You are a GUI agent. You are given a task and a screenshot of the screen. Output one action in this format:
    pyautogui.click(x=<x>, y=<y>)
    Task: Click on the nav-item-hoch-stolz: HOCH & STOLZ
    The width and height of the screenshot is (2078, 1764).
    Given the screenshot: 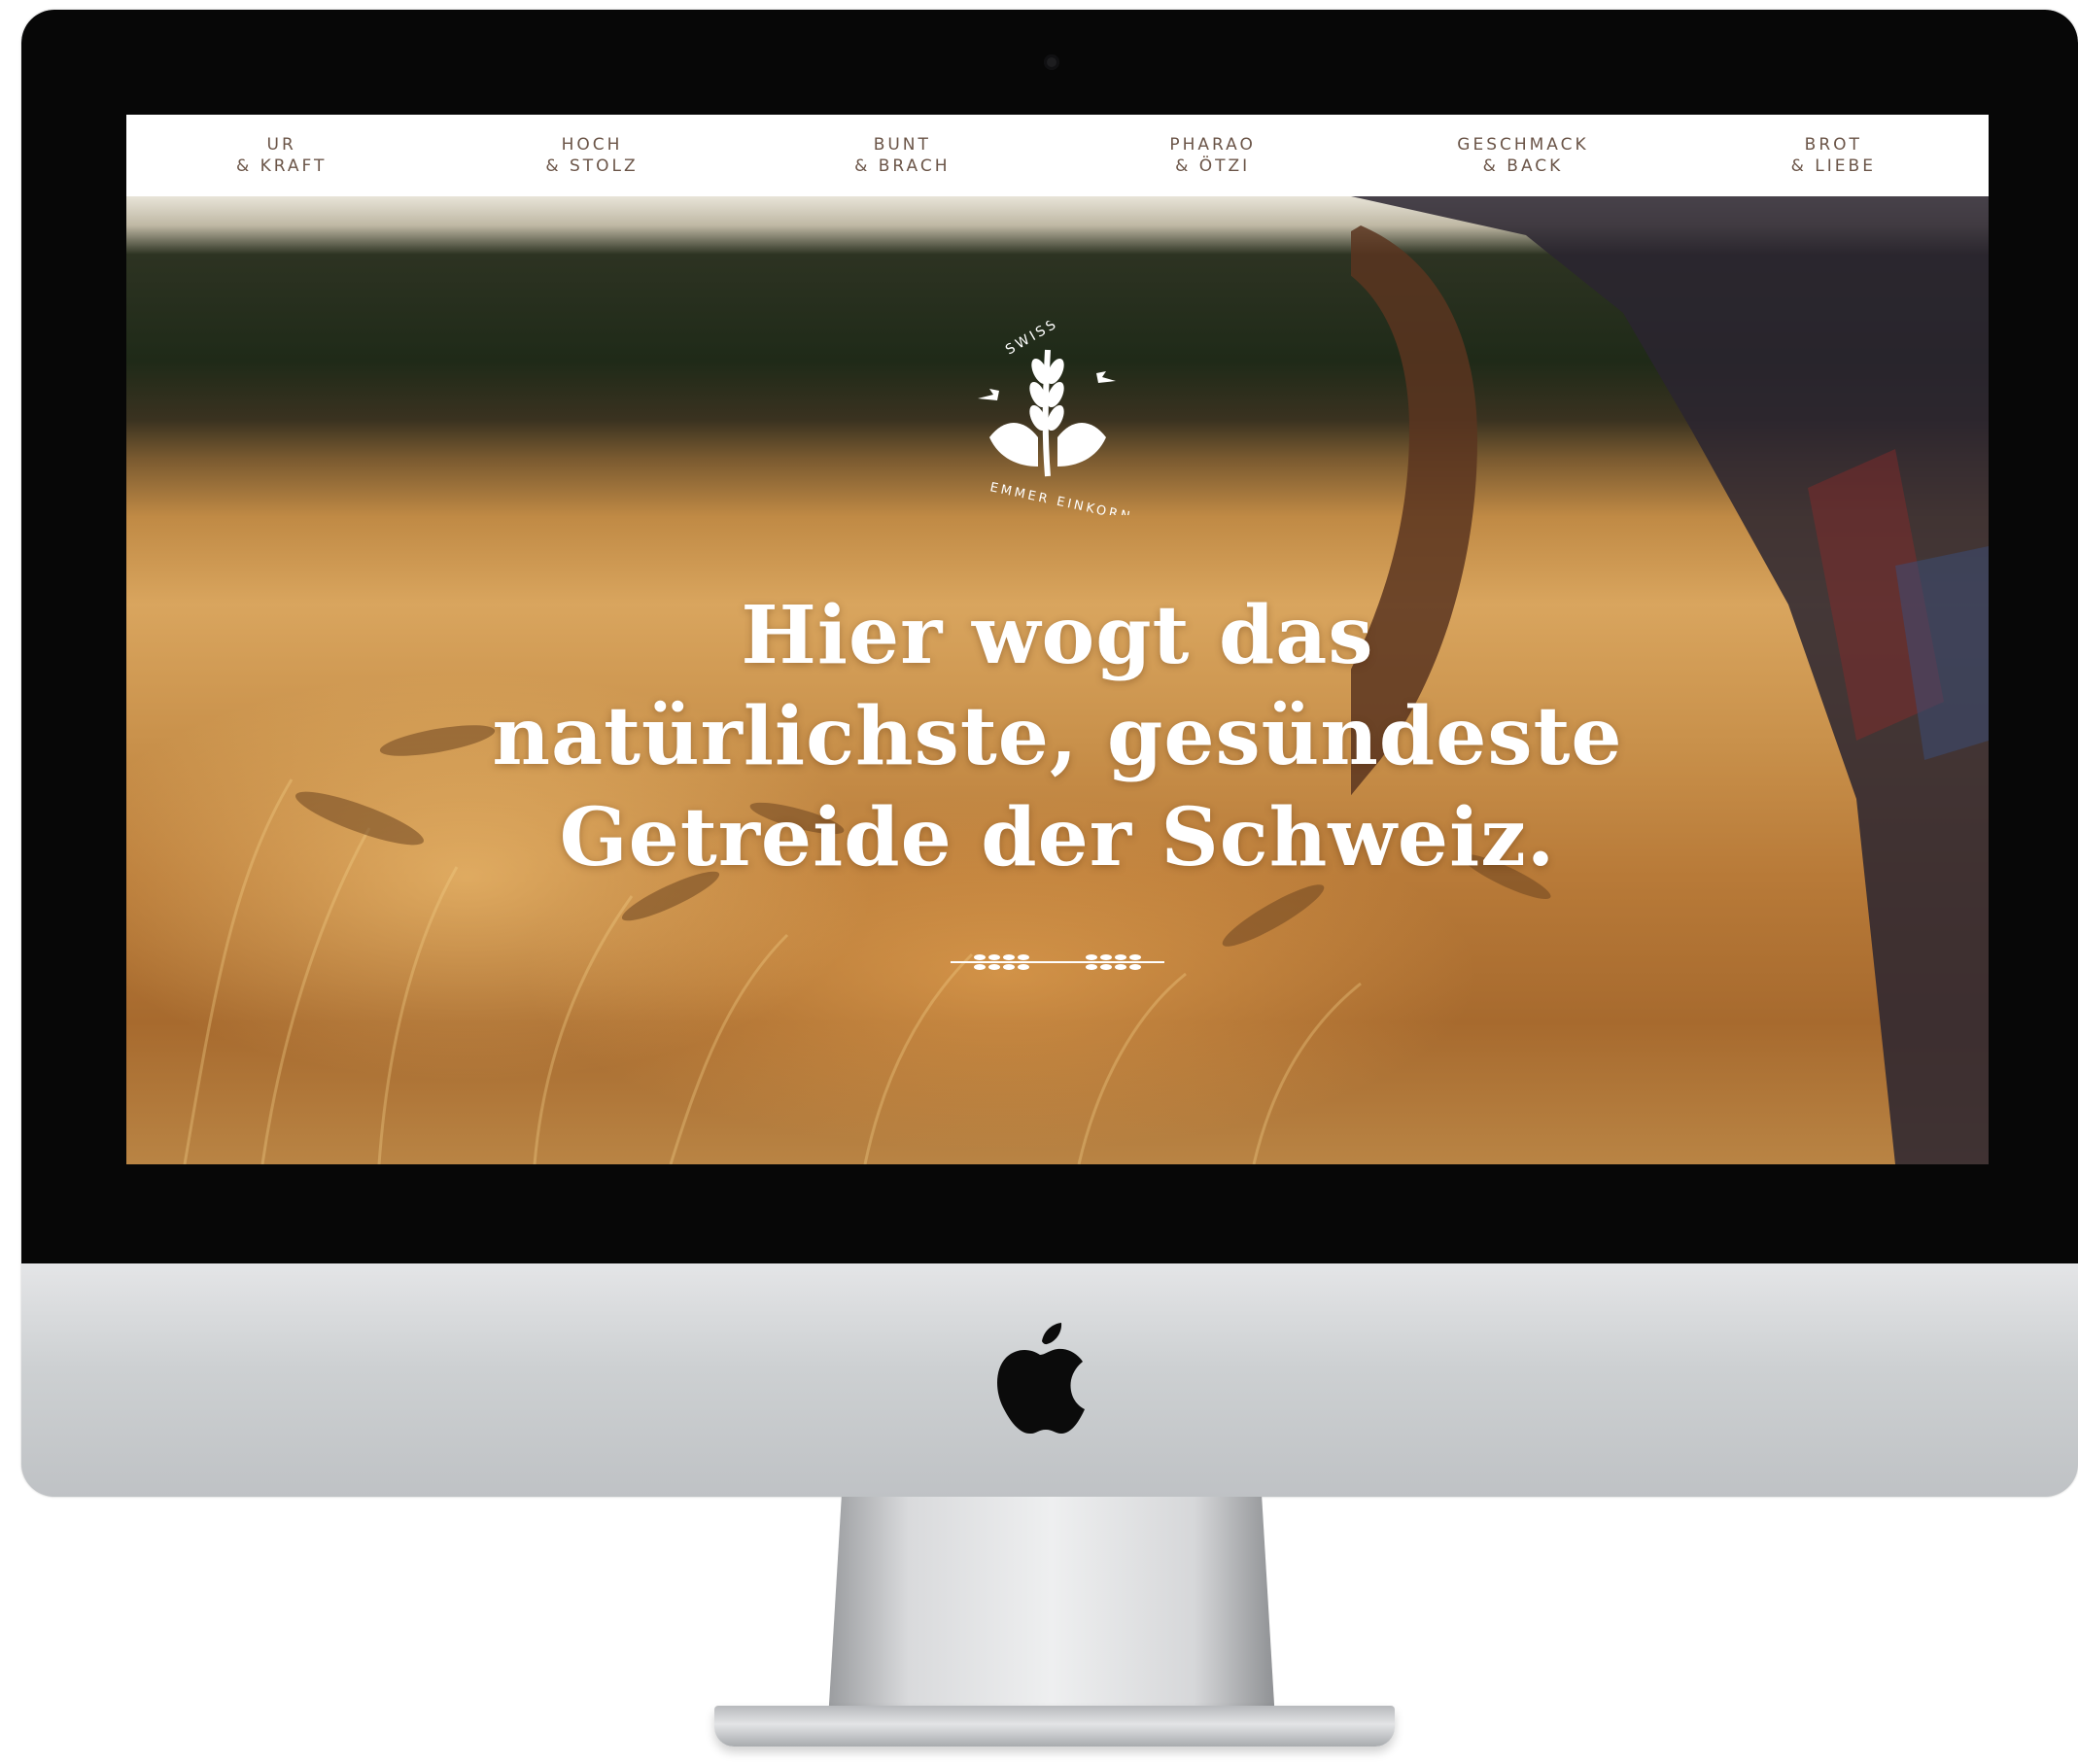 What is the action you would take?
    pyautogui.click(x=592, y=155)
    